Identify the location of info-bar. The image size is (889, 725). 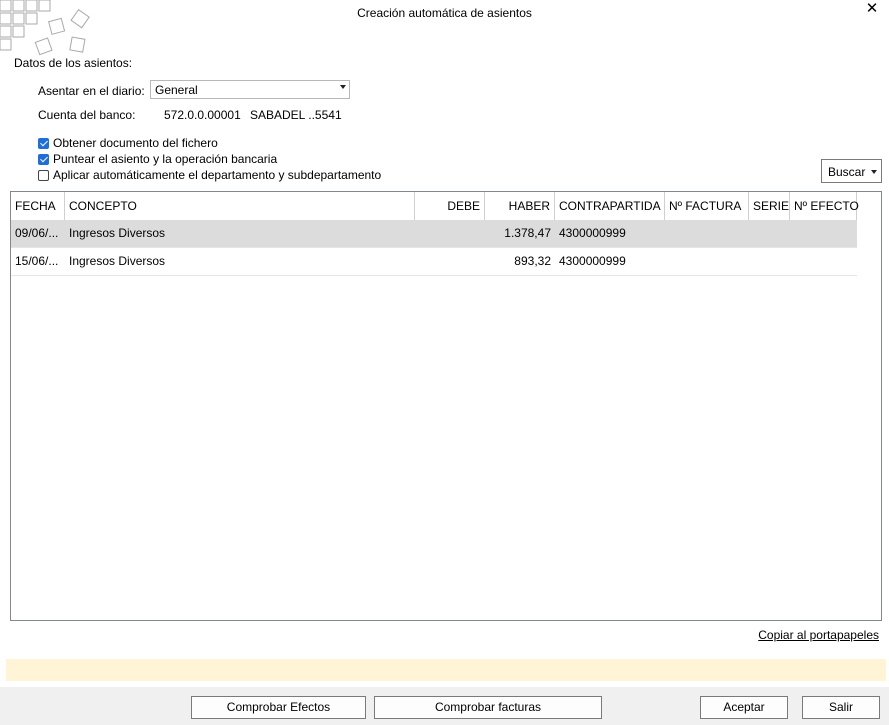
(446, 670).